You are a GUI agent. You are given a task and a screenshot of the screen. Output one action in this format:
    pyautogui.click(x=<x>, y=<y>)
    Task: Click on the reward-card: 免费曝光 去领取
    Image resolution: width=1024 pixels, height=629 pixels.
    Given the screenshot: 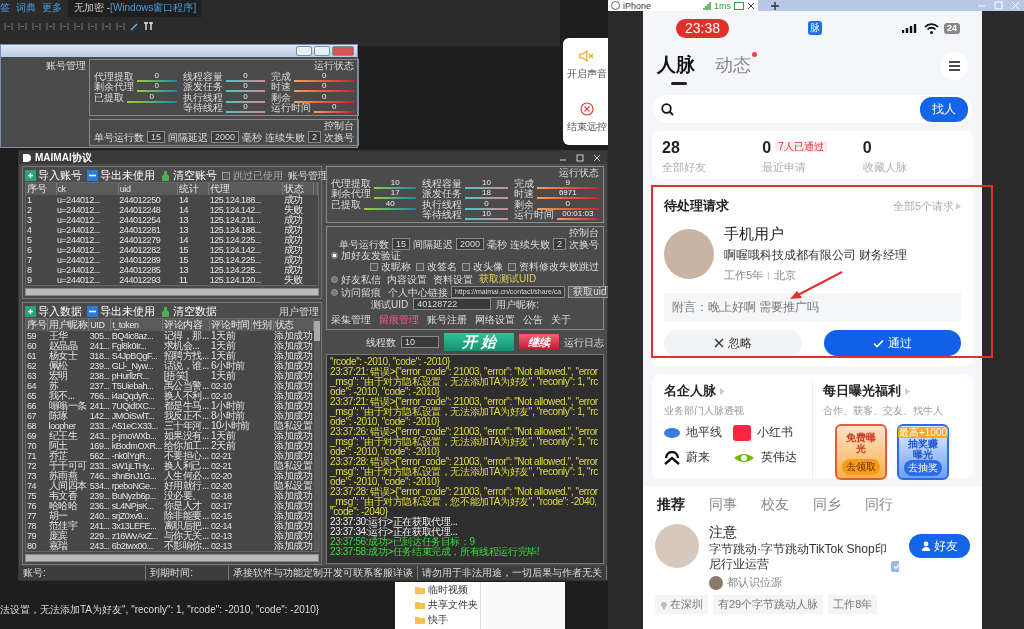 What is the action you would take?
    pyautogui.click(x=861, y=452)
    